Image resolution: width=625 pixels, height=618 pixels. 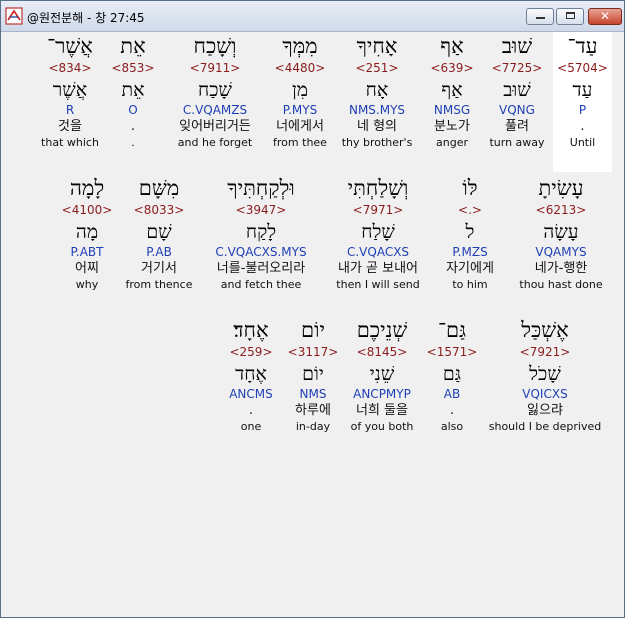 I want to click on english-gloss: why, so click(x=87, y=284).